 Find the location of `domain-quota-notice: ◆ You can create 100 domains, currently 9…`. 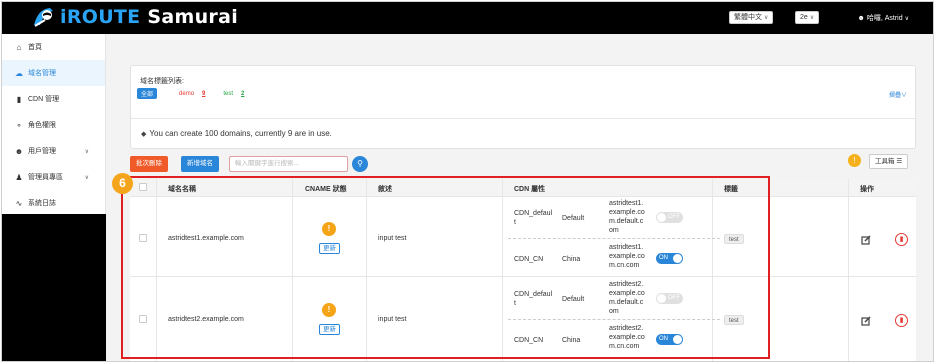

domain-quota-notice: ◆ You can create 100 domains, currently 9… is located at coordinates (236, 133).